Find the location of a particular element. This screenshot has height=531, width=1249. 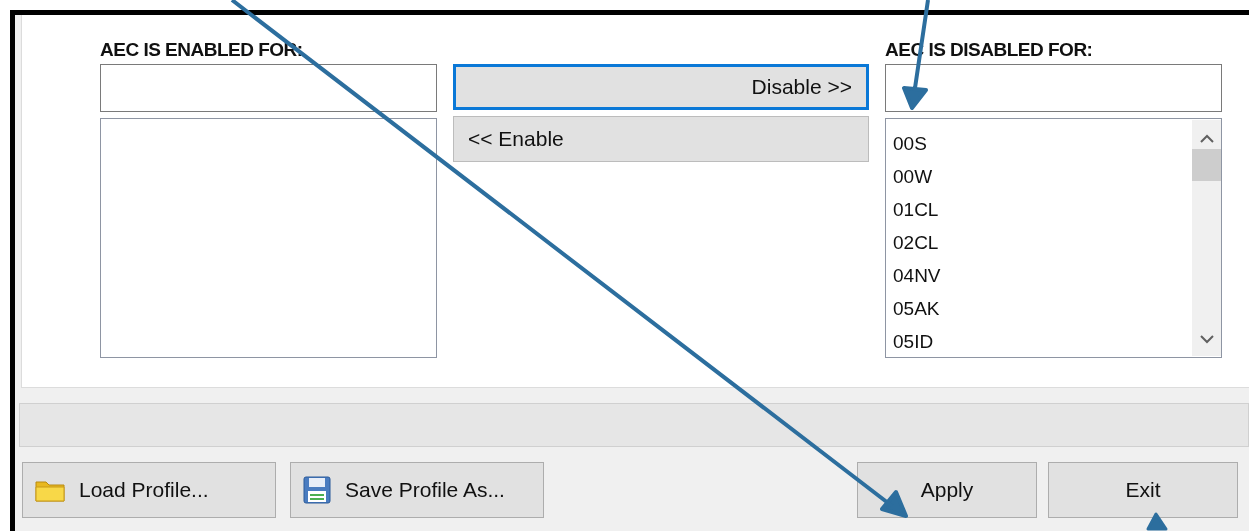

annotation-arrow is located at coordinates (1157, 521).